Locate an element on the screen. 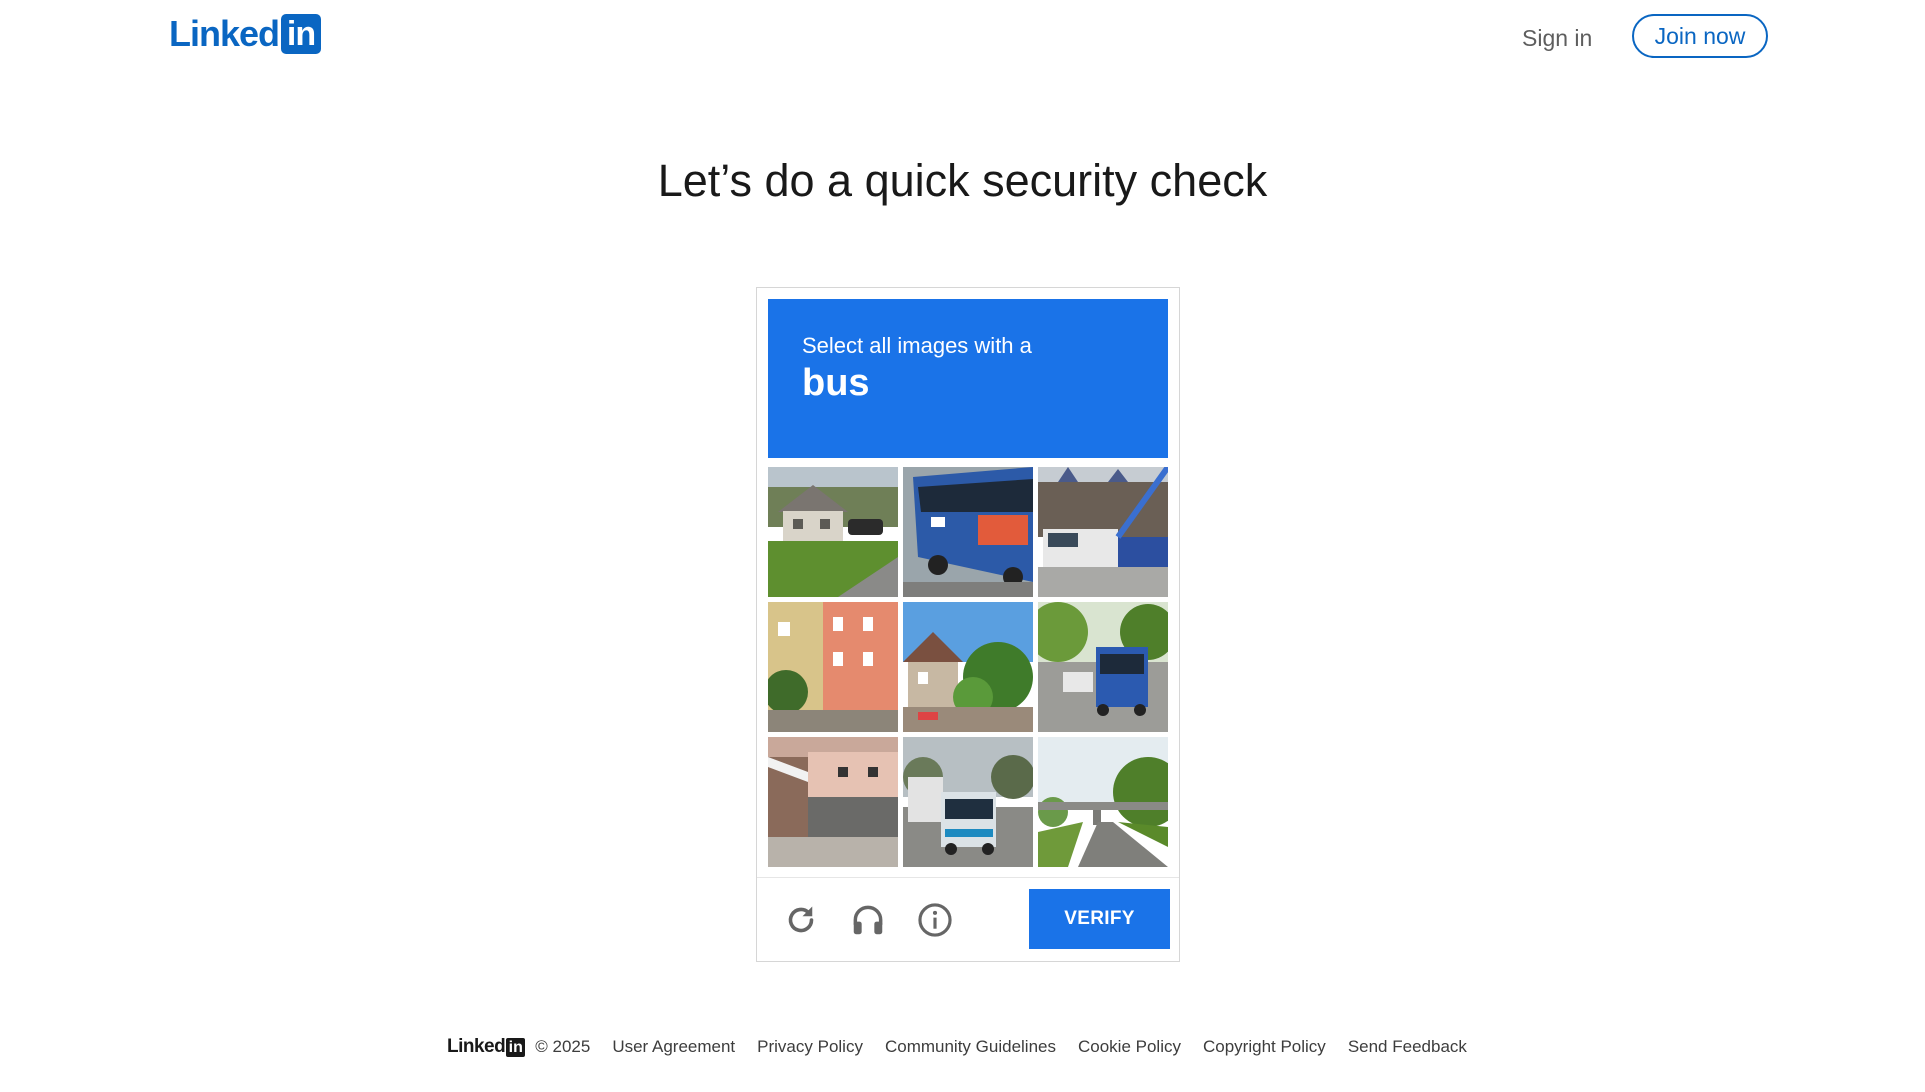 This screenshot has width=1925, height=1092. copyright-text: © 2025 is located at coordinates (563, 1046).